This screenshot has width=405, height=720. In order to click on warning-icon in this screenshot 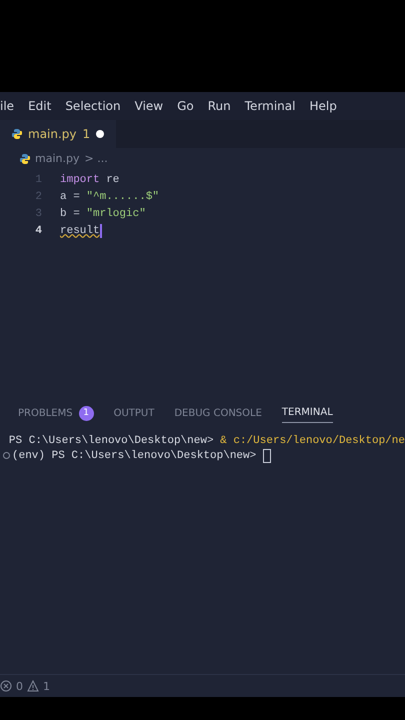, I will do `click(33, 686)`.